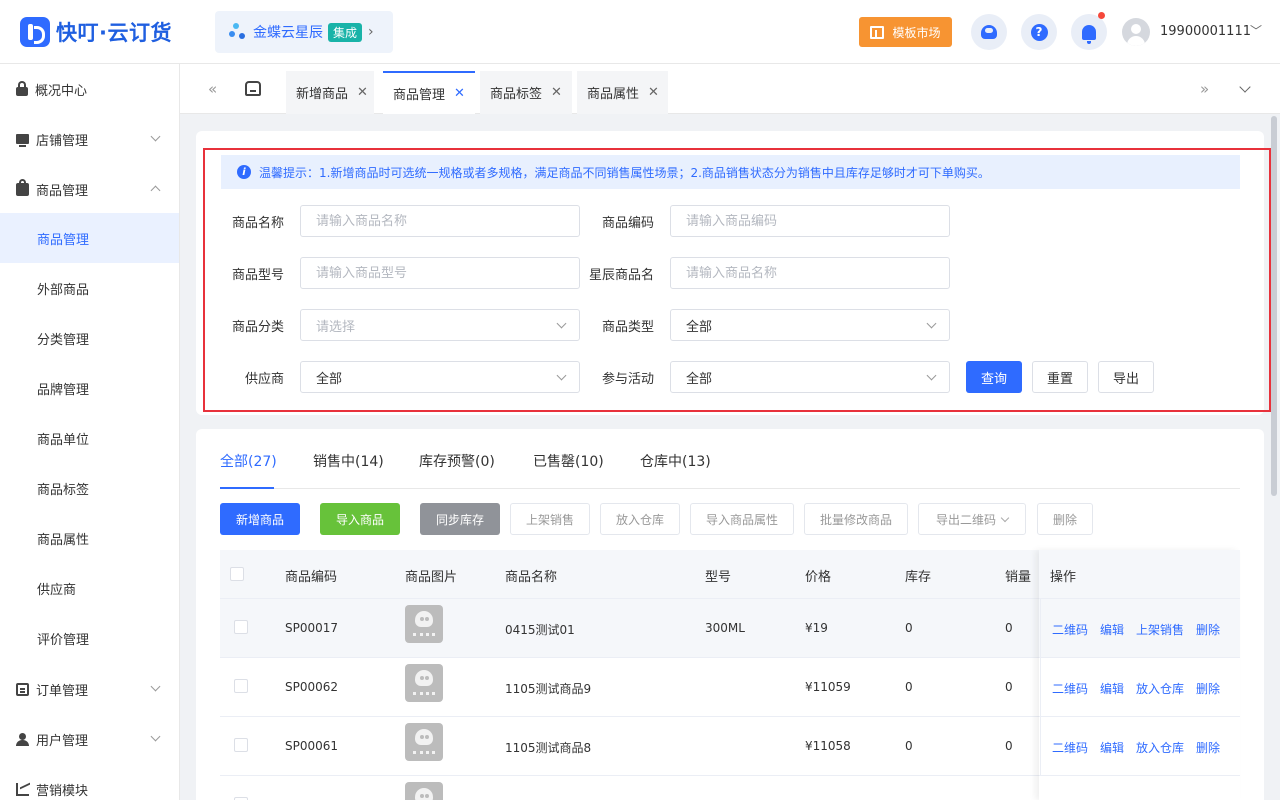 The width and height of the screenshot is (1280, 800). What do you see at coordinates (253, 88) in the screenshot?
I see `home-icon` at bounding box center [253, 88].